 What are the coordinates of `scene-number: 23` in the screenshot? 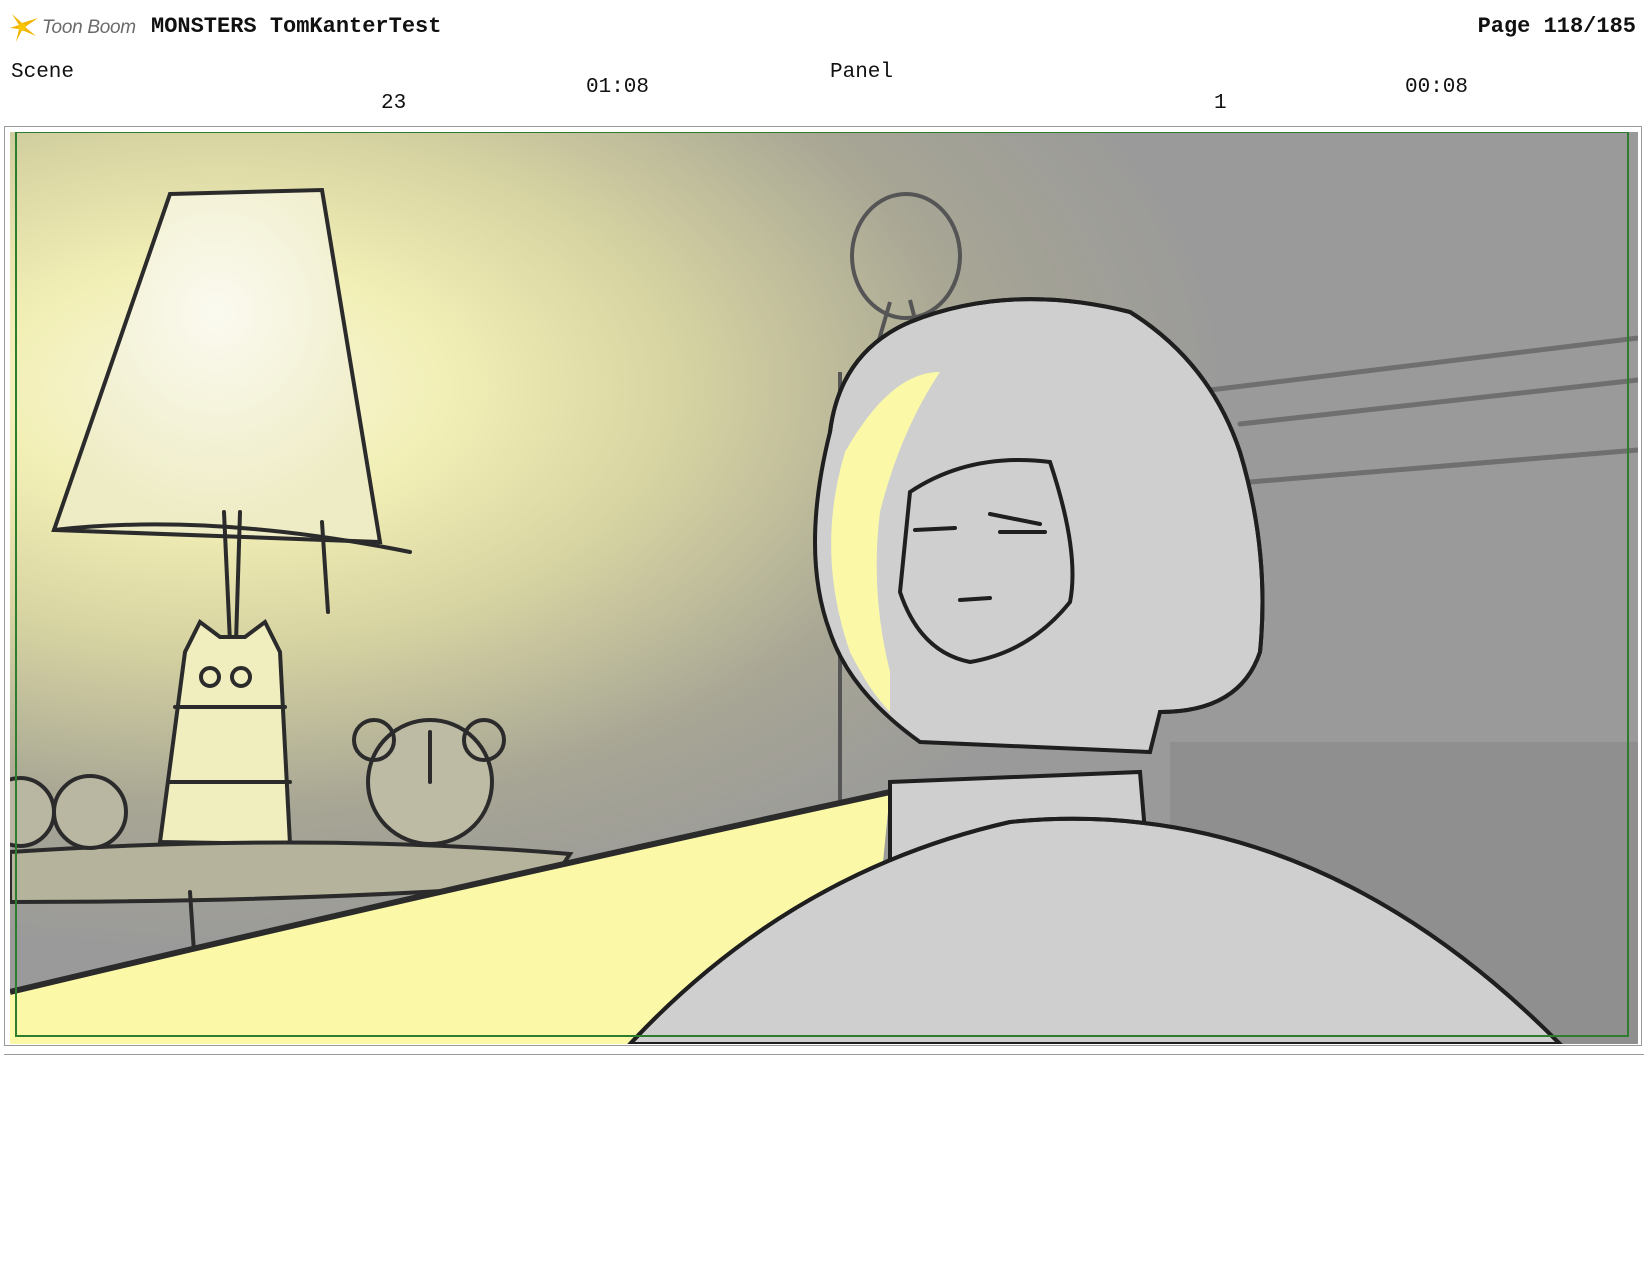 It's located at (394, 103).